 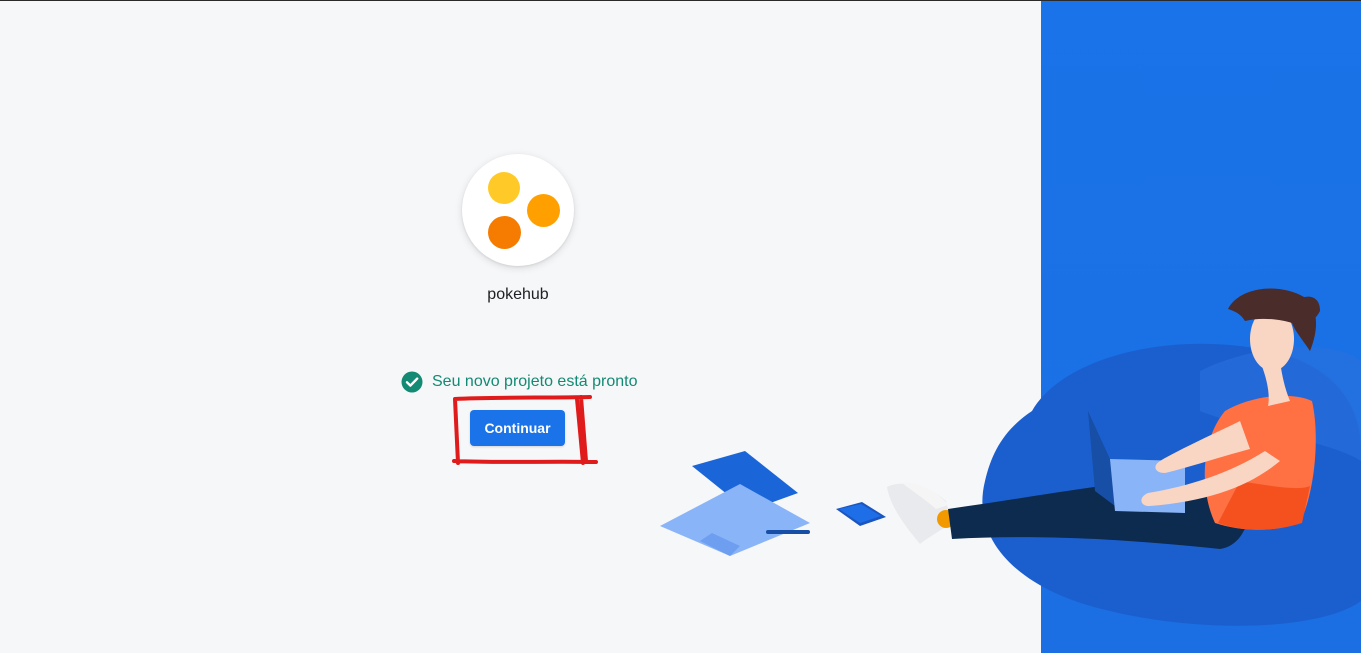 What do you see at coordinates (518, 210) in the screenshot?
I see `project-logo` at bounding box center [518, 210].